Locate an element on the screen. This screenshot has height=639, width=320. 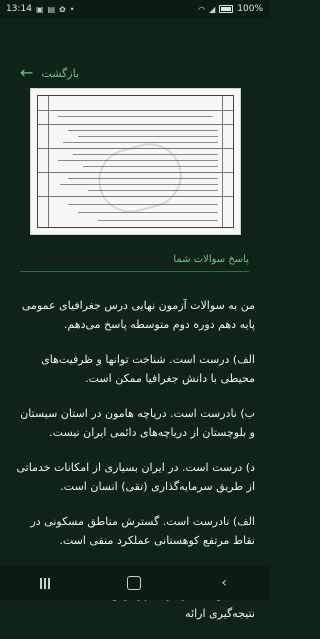
image-icon: ▤ is located at coordinates (51, 9).